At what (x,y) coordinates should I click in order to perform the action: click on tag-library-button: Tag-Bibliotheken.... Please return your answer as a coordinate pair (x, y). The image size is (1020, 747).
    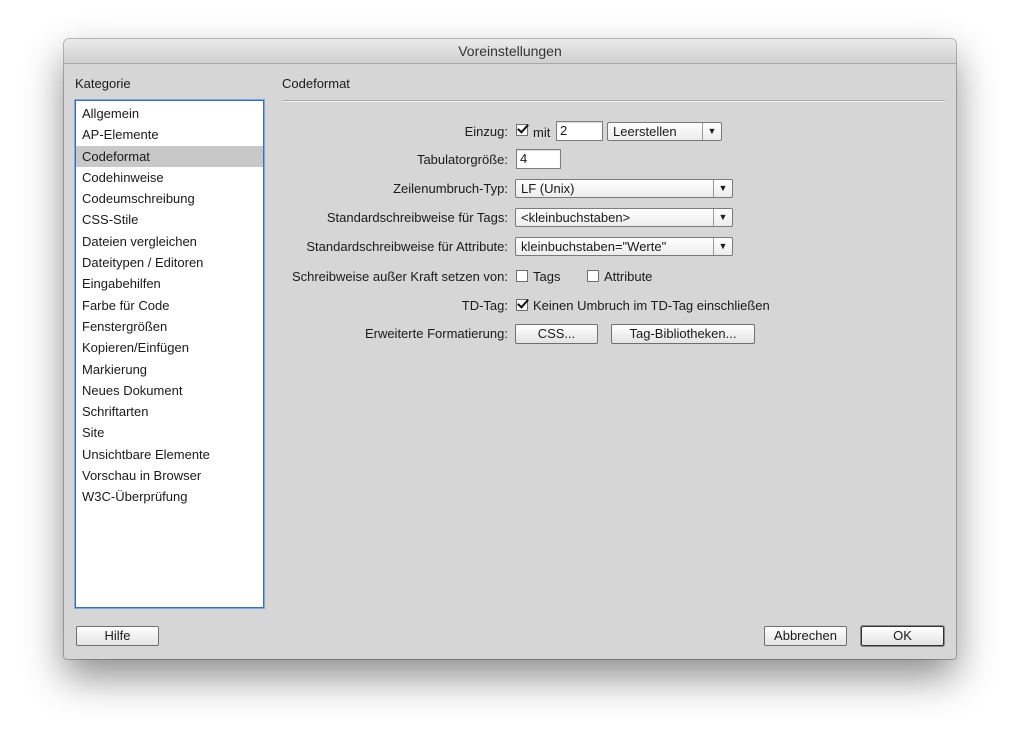
    Looking at the image, I should click on (683, 334).